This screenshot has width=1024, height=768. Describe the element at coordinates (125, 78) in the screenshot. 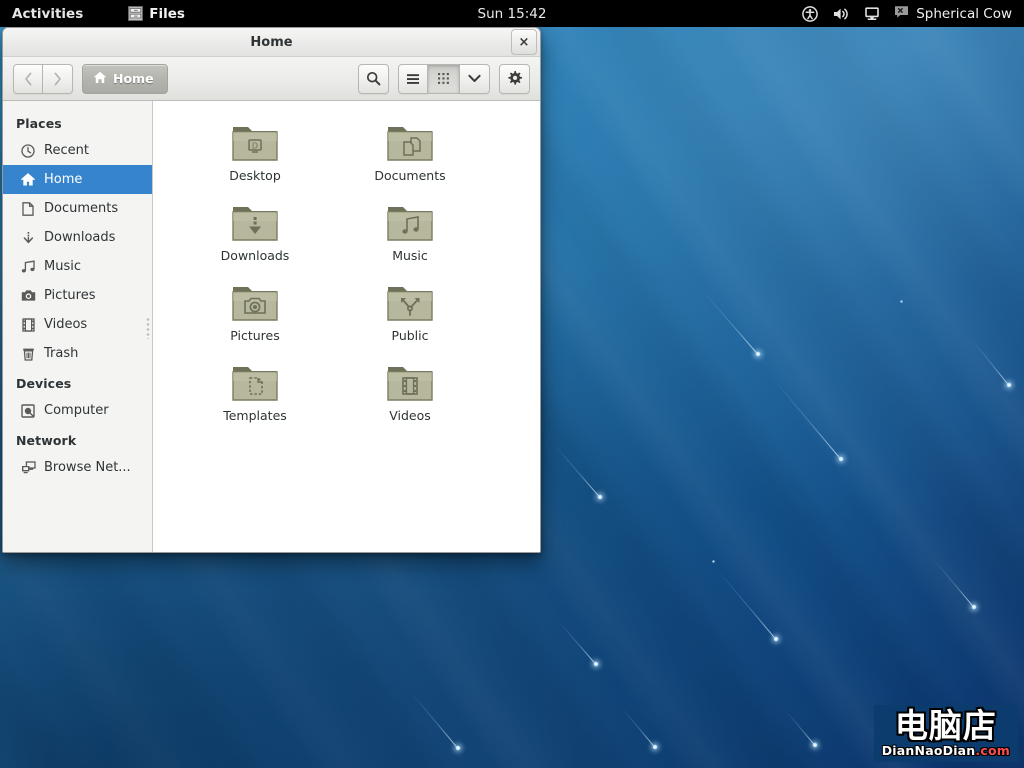

I see `breadcrumb-home: Home` at that location.